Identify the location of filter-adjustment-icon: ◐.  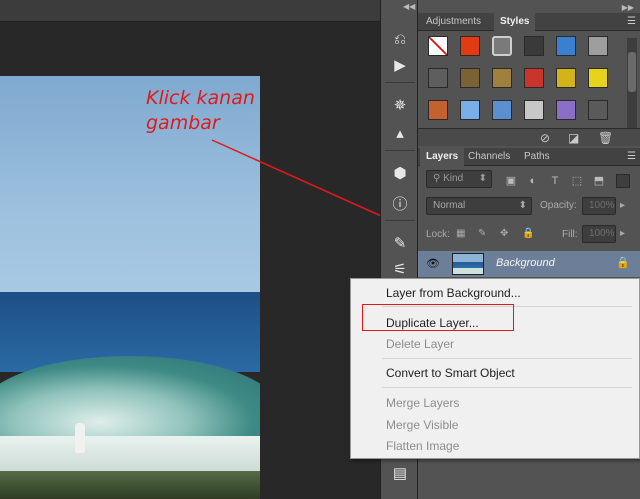
(533, 181).